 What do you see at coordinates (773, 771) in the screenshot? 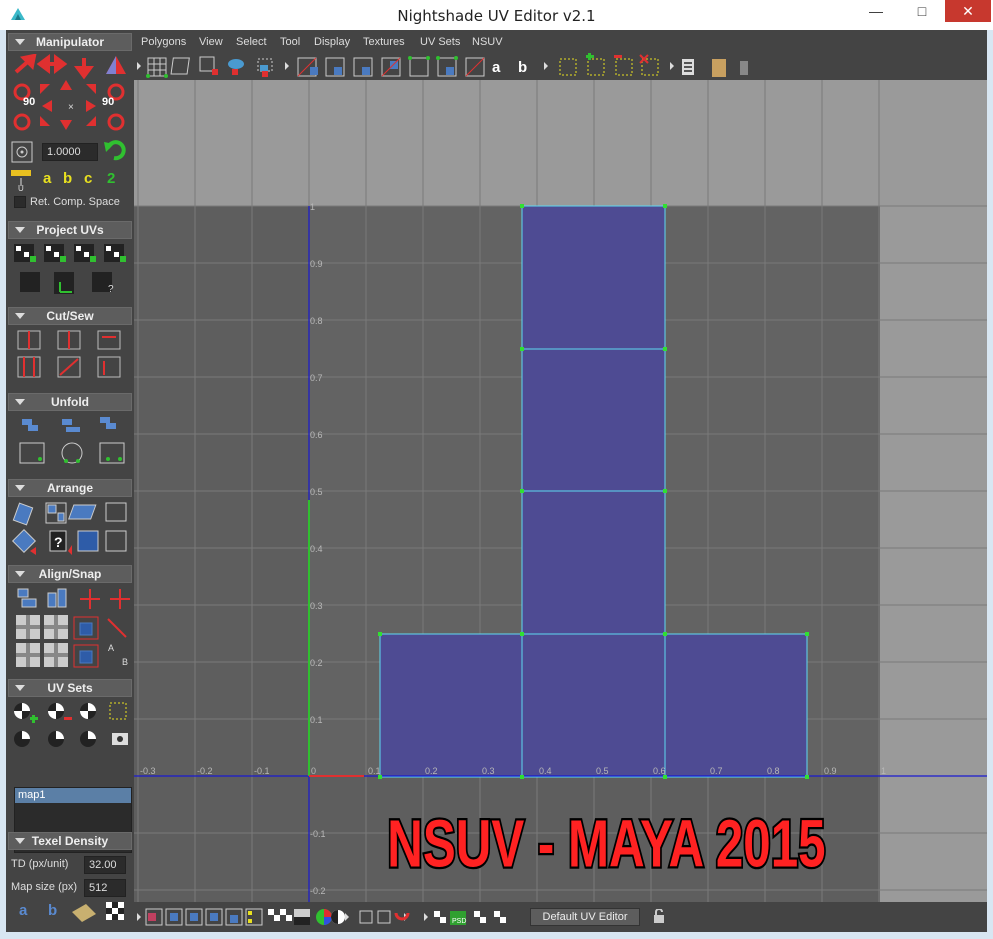
I see `u-tick-label: 0.8` at bounding box center [773, 771].